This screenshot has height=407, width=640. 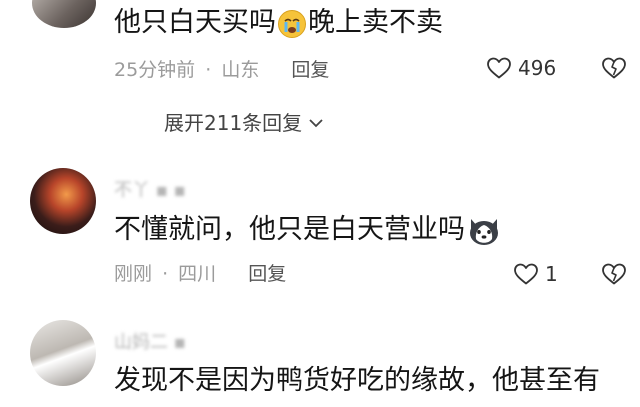 What do you see at coordinates (292, 24) in the screenshot?
I see `crying-face-icon` at bounding box center [292, 24].